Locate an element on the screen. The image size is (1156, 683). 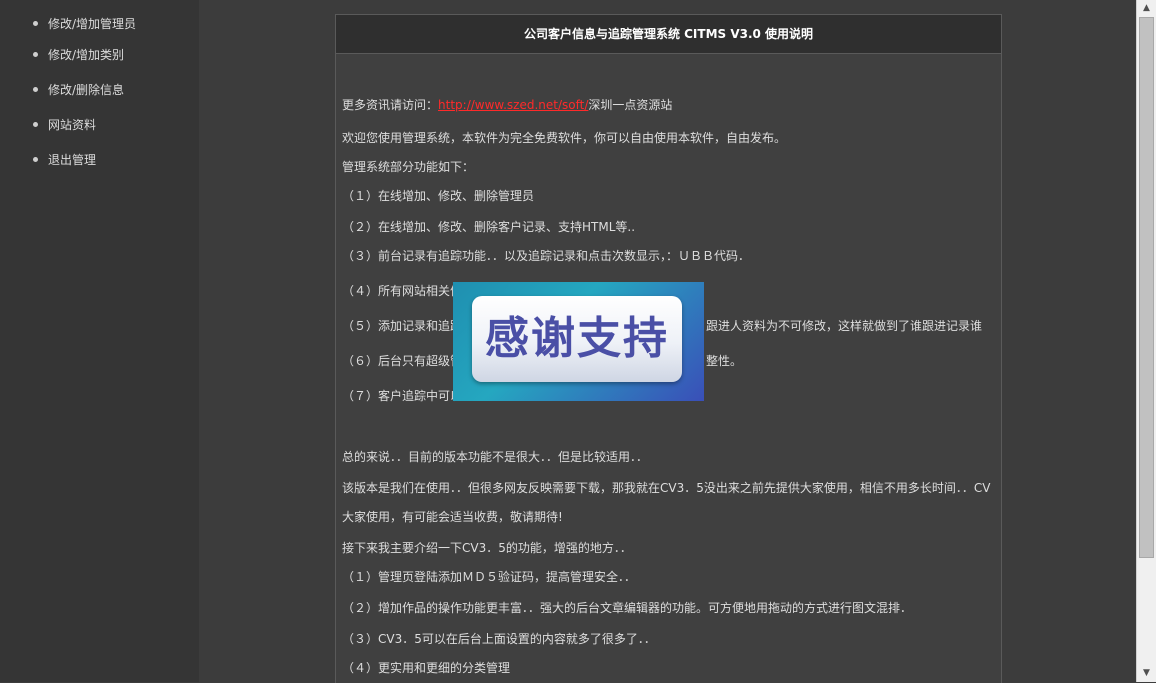
sidebar-item-edit-info: 修改/删除信息 is located at coordinates (78, 89).